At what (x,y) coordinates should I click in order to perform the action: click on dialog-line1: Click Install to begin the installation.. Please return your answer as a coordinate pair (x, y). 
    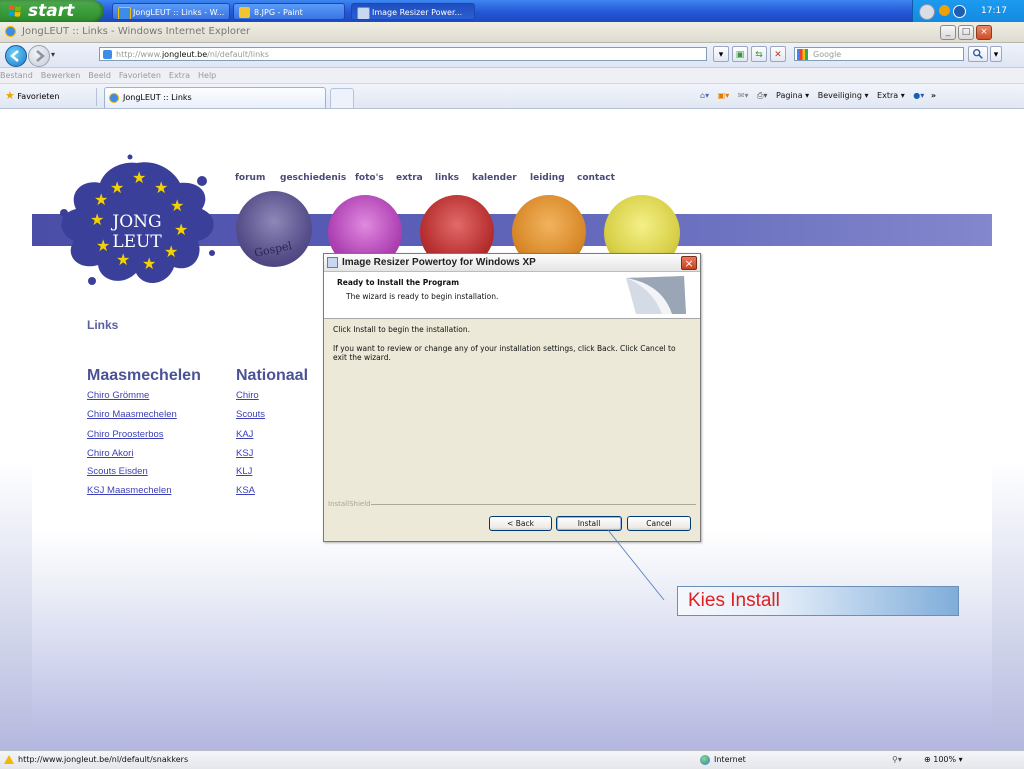
    Looking at the image, I should click on (401, 329).